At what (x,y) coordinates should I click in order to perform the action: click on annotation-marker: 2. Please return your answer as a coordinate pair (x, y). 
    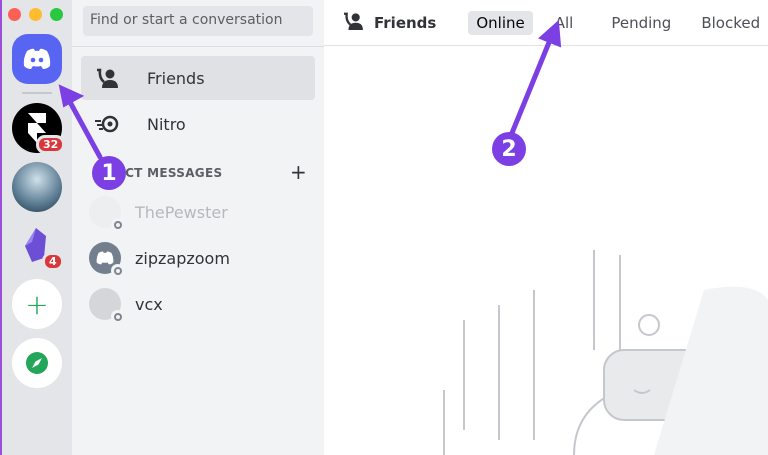
    Looking at the image, I should click on (509, 149).